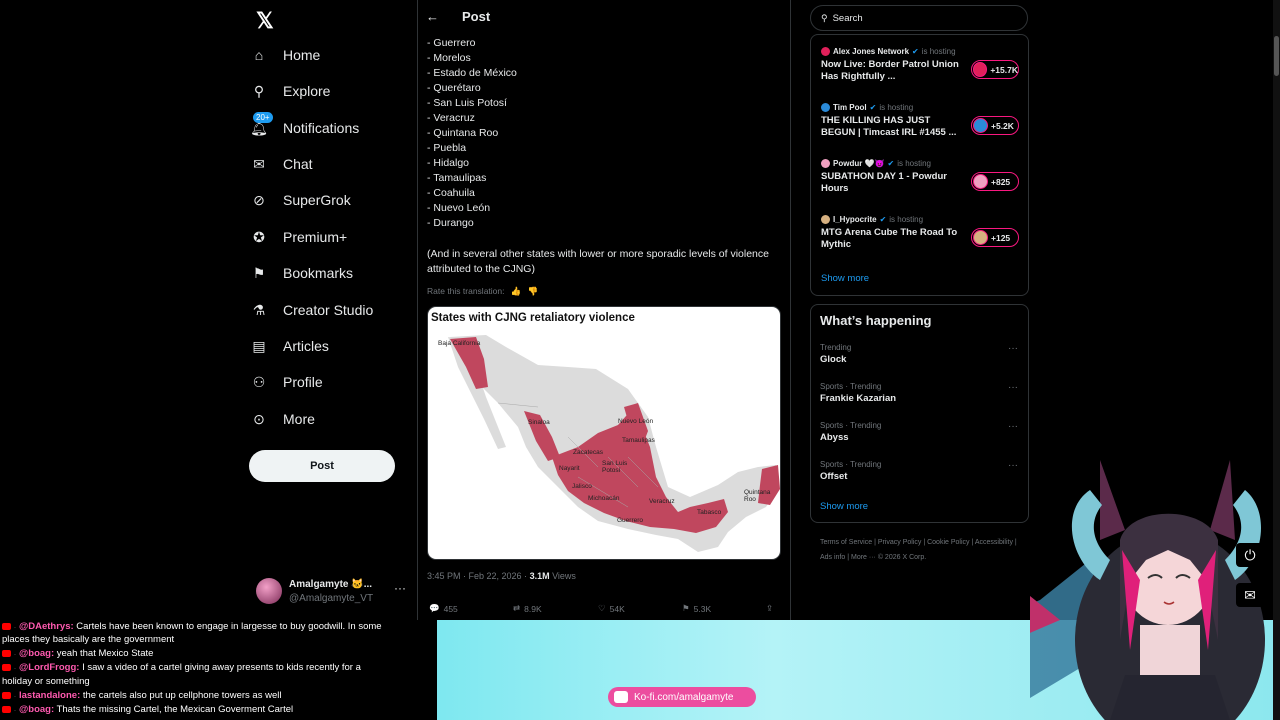 The width and height of the screenshot is (1280, 720). Describe the element at coordinates (833, 359) in the screenshot. I see `trend-name: Glock` at that location.